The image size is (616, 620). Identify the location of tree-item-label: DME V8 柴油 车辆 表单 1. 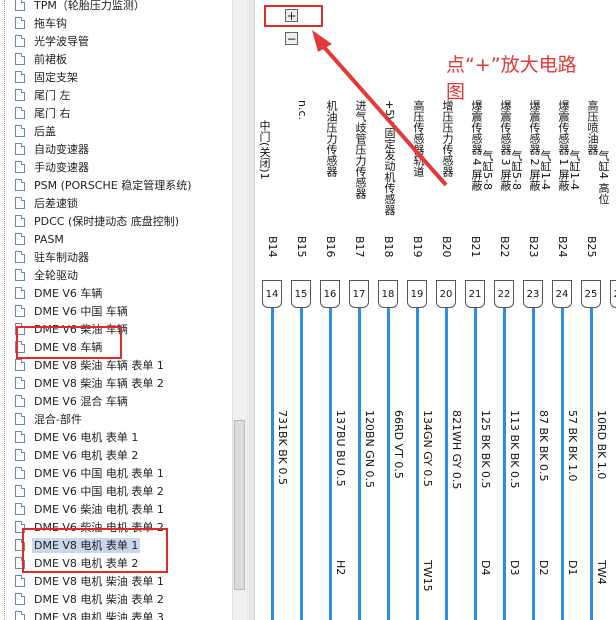
(99, 365).